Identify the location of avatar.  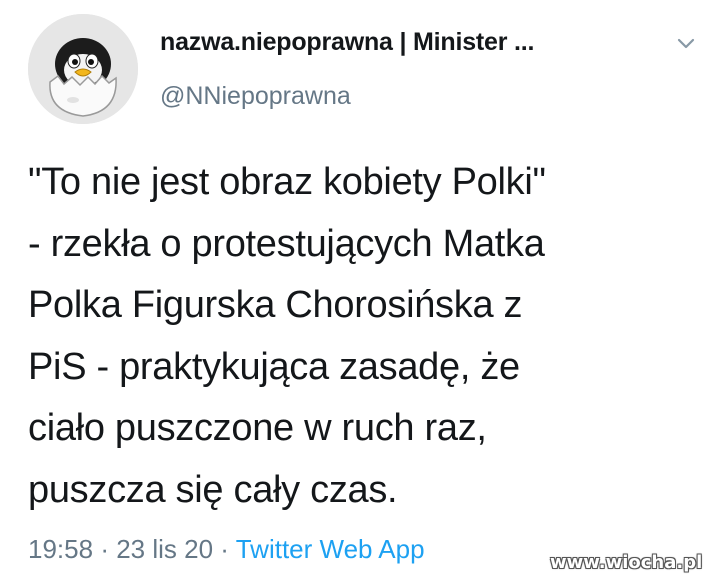
(83, 69).